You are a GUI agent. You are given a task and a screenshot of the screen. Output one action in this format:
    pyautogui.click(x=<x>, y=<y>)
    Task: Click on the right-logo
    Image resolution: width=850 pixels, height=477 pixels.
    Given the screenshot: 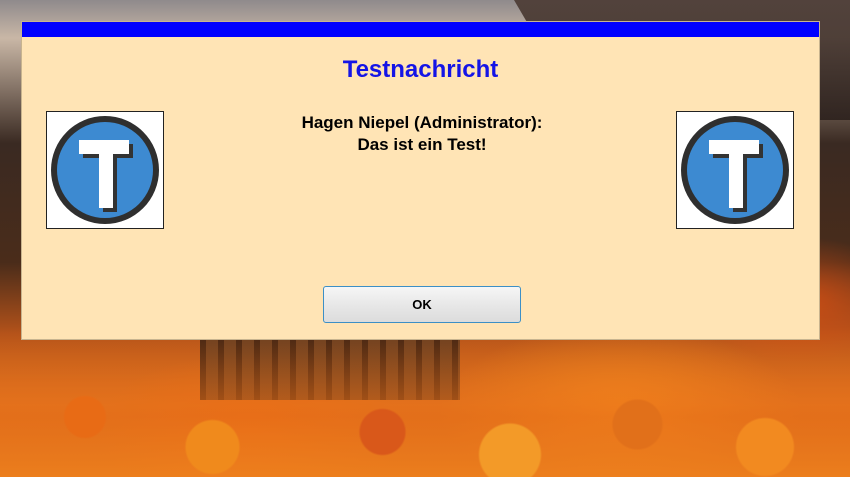 What is the action you would take?
    pyautogui.click(x=735, y=170)
    